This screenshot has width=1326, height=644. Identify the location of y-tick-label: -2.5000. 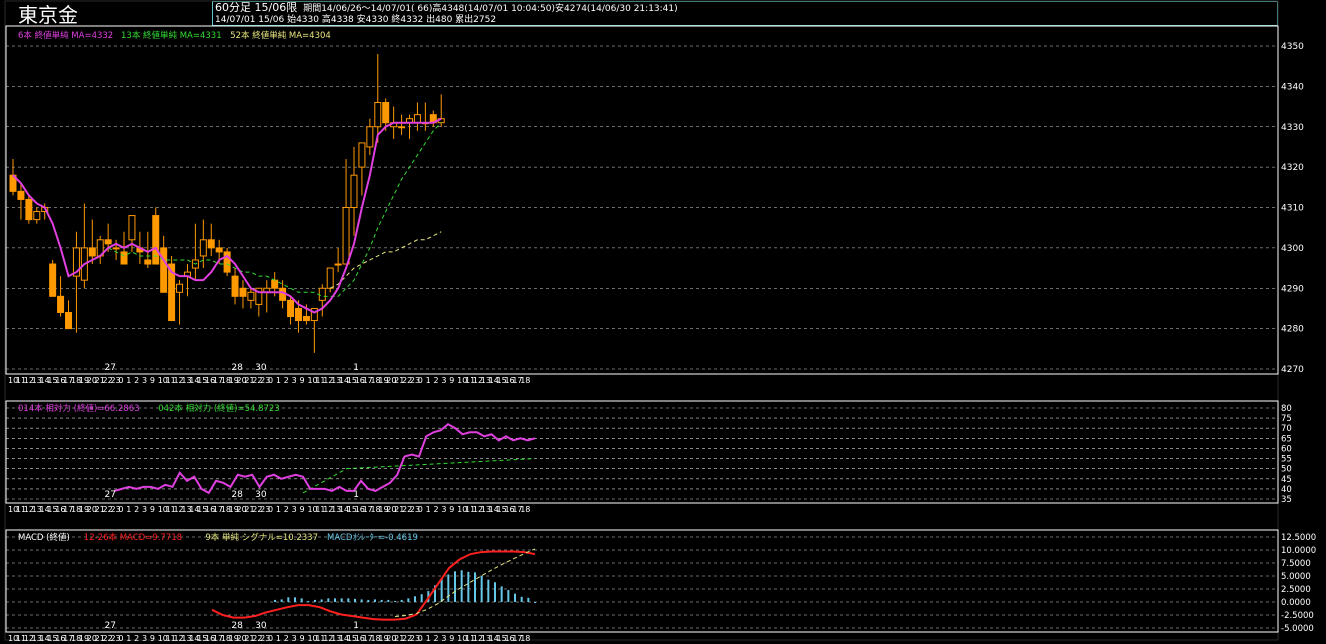
(1297, 616).